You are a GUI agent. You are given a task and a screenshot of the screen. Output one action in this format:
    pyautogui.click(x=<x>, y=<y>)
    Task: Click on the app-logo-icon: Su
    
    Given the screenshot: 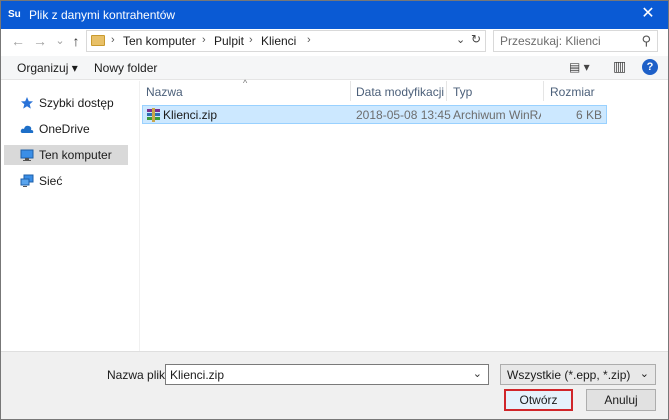 What is the action you would take?
    pyautogui.click(x=14, y=14)
    